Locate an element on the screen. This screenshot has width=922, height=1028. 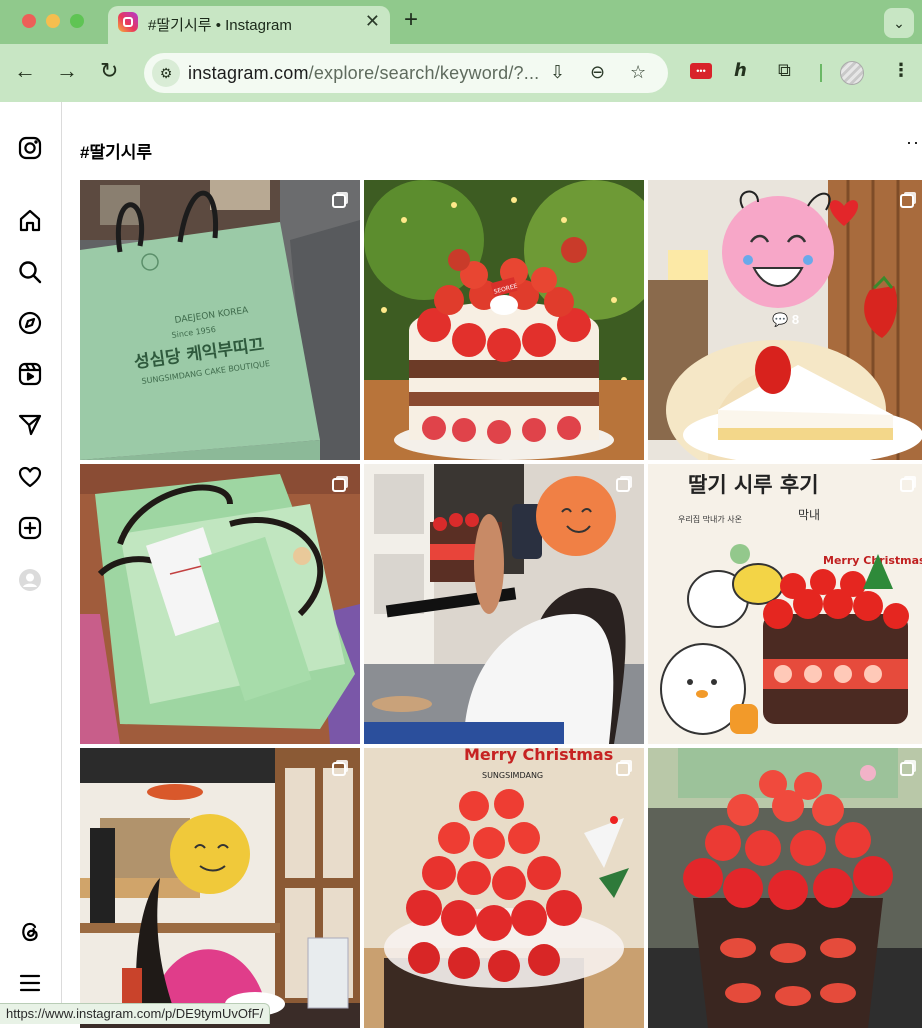
back-button: ← is located at coordinates (25, 71).